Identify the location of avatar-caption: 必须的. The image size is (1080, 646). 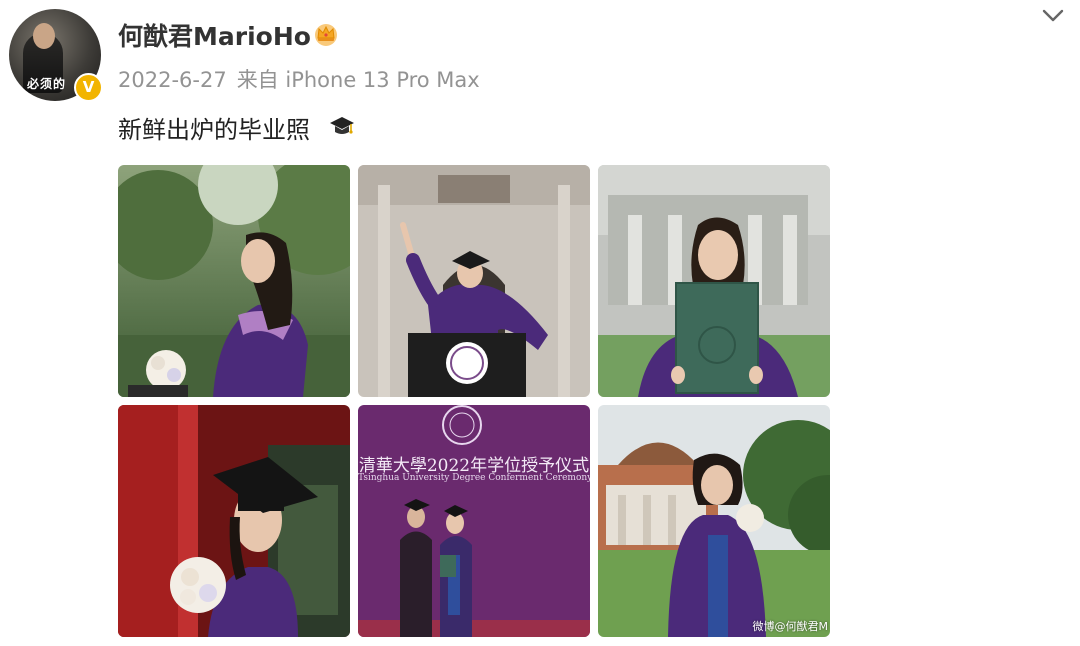
(47, 84).